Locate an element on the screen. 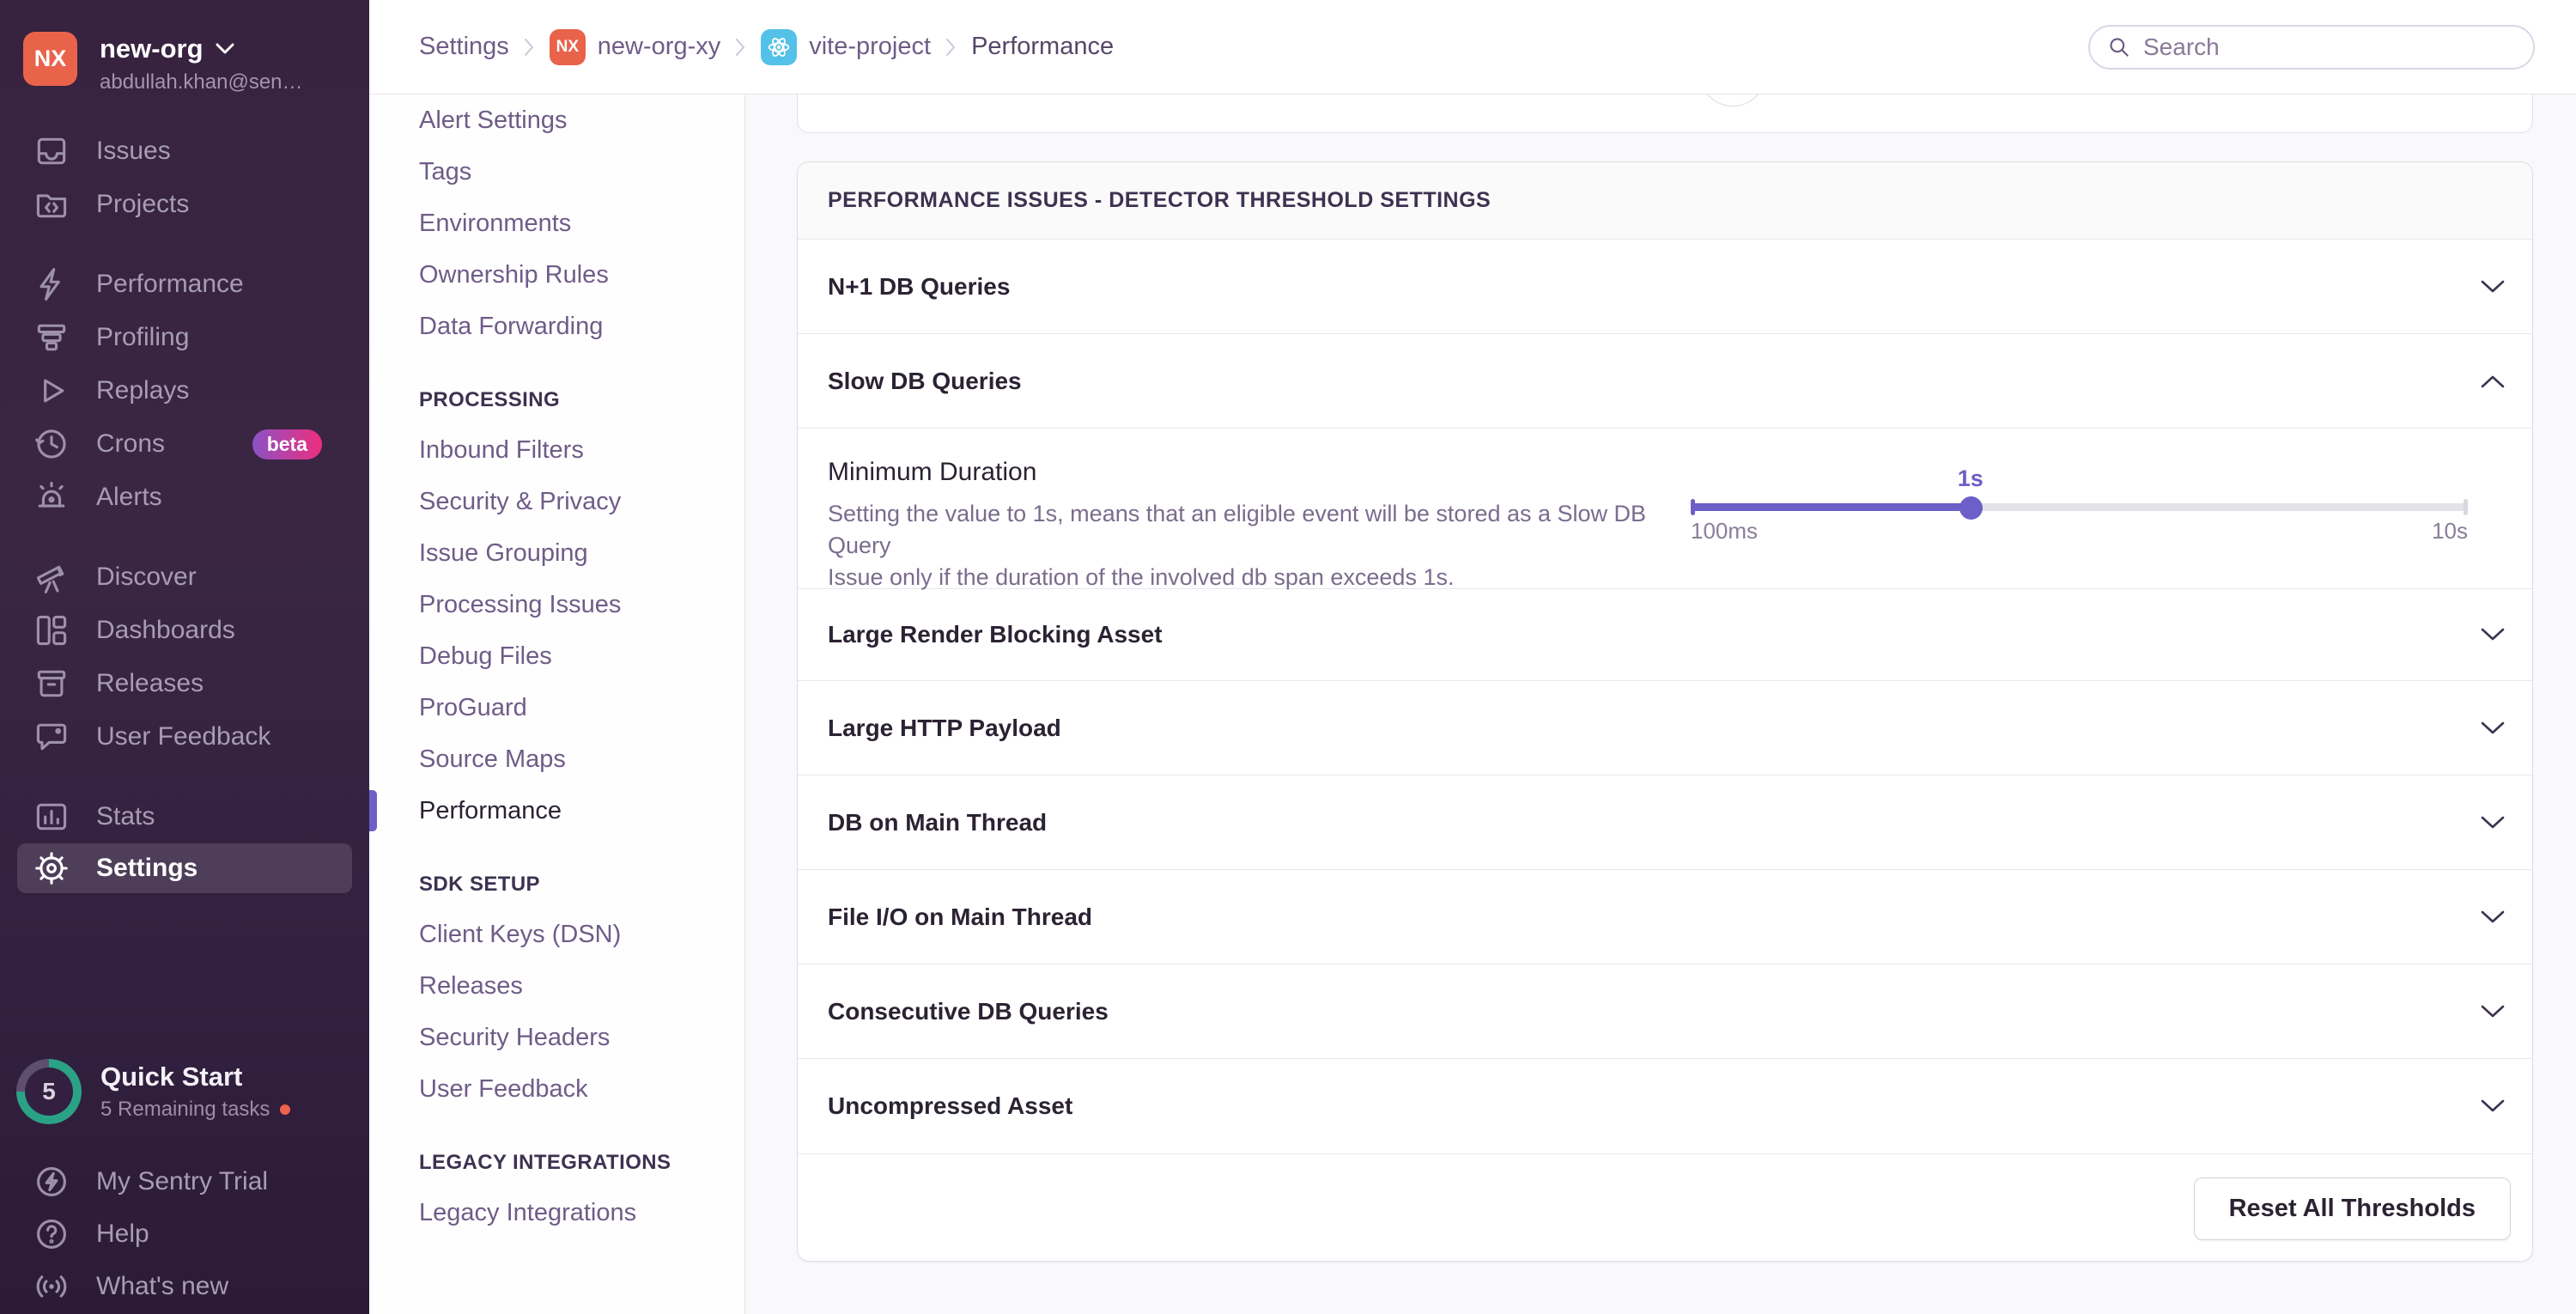  settings-nav-tags: Tags is located at coordinates (556, 172).